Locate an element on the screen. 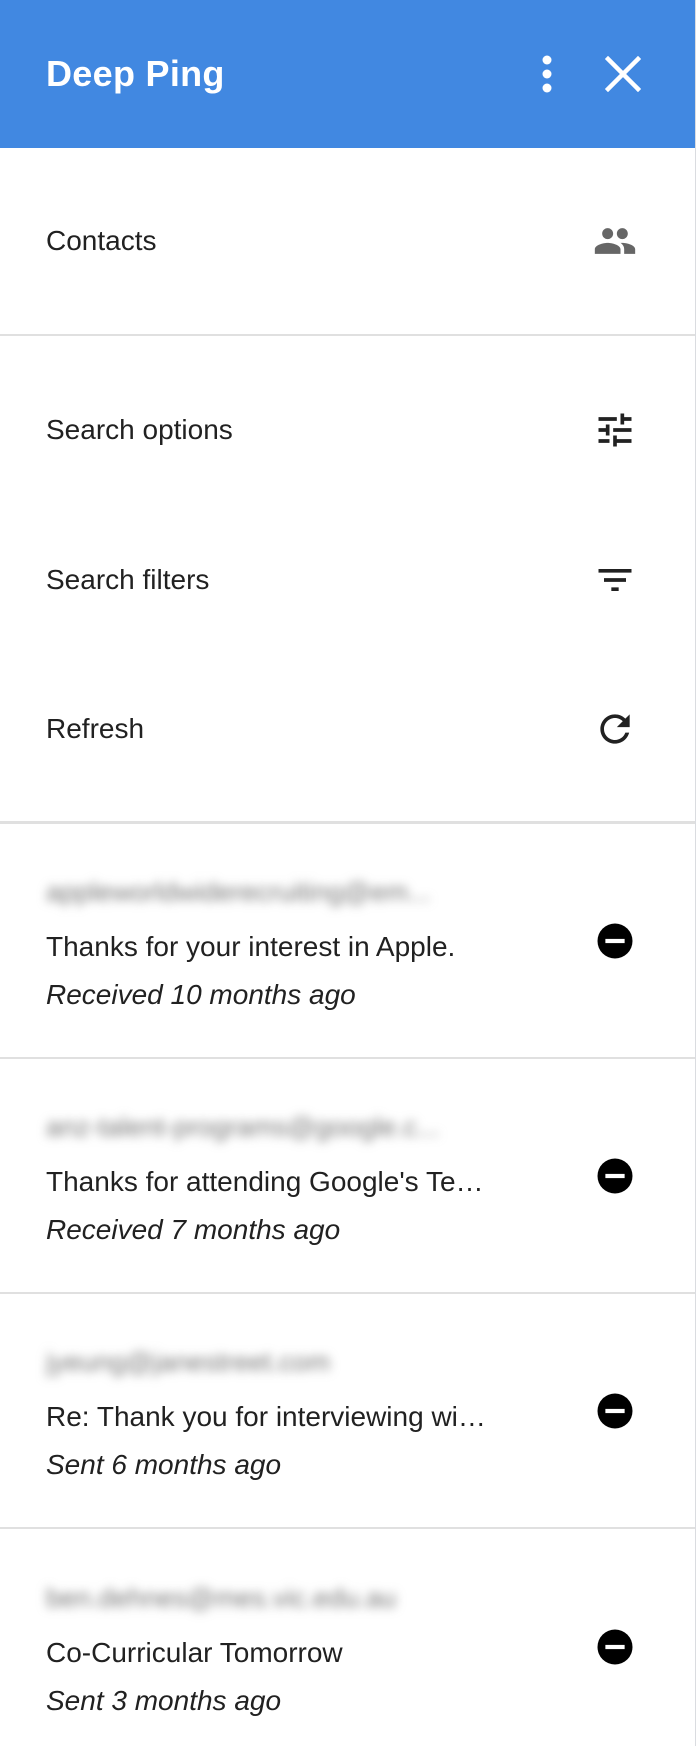  tune-icon is located at coordinates (615, 430).